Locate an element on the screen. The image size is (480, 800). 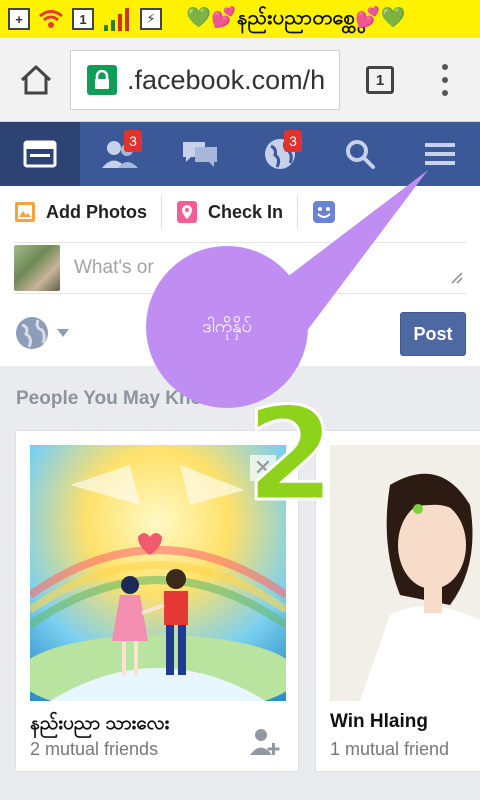
nav-news-feed is located at coordinates (40, 154).